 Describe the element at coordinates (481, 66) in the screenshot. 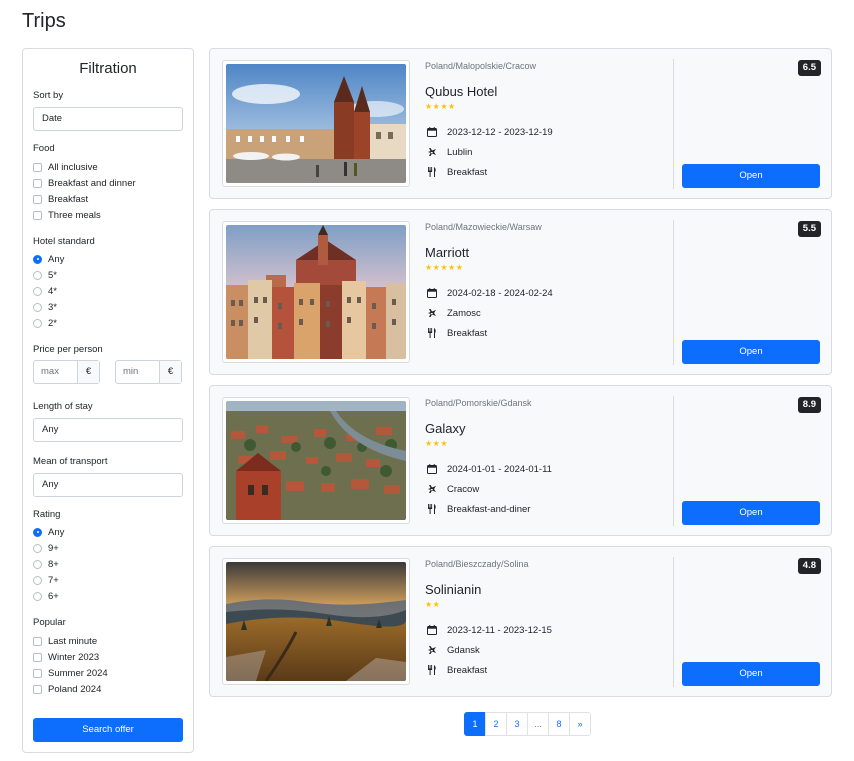

I see `trip-location: Poland/Malopolskie/Cracow` at that location.